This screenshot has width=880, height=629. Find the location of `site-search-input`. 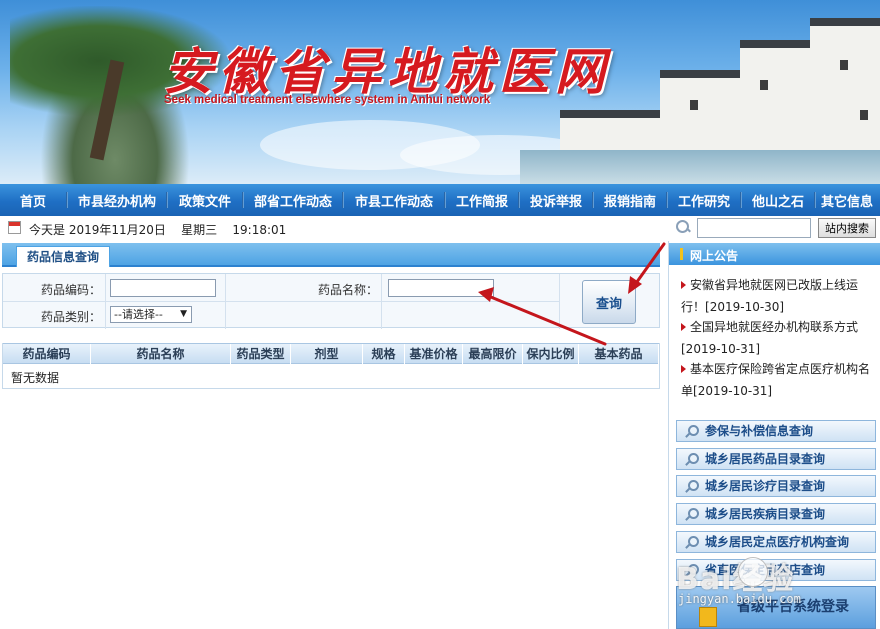

site-search-input is located at coordinates (754, 228).